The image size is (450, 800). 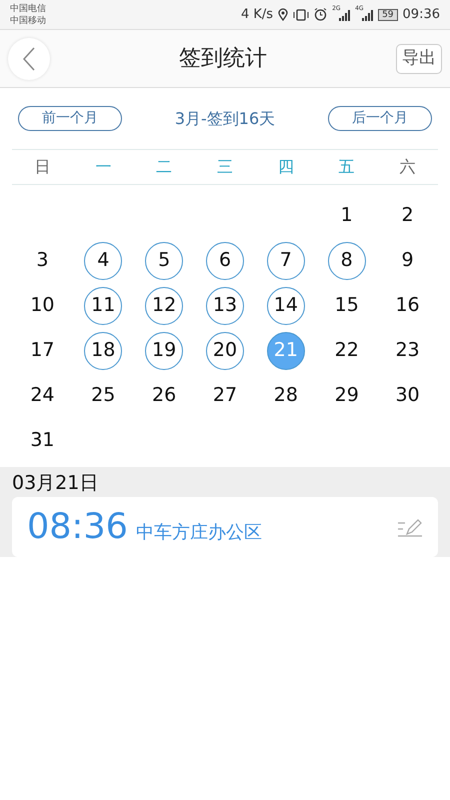 What do you see at coordinates (56, 483) in the screenshot?
I see `record-date: 03月21日` at bounding box center [56, 483].